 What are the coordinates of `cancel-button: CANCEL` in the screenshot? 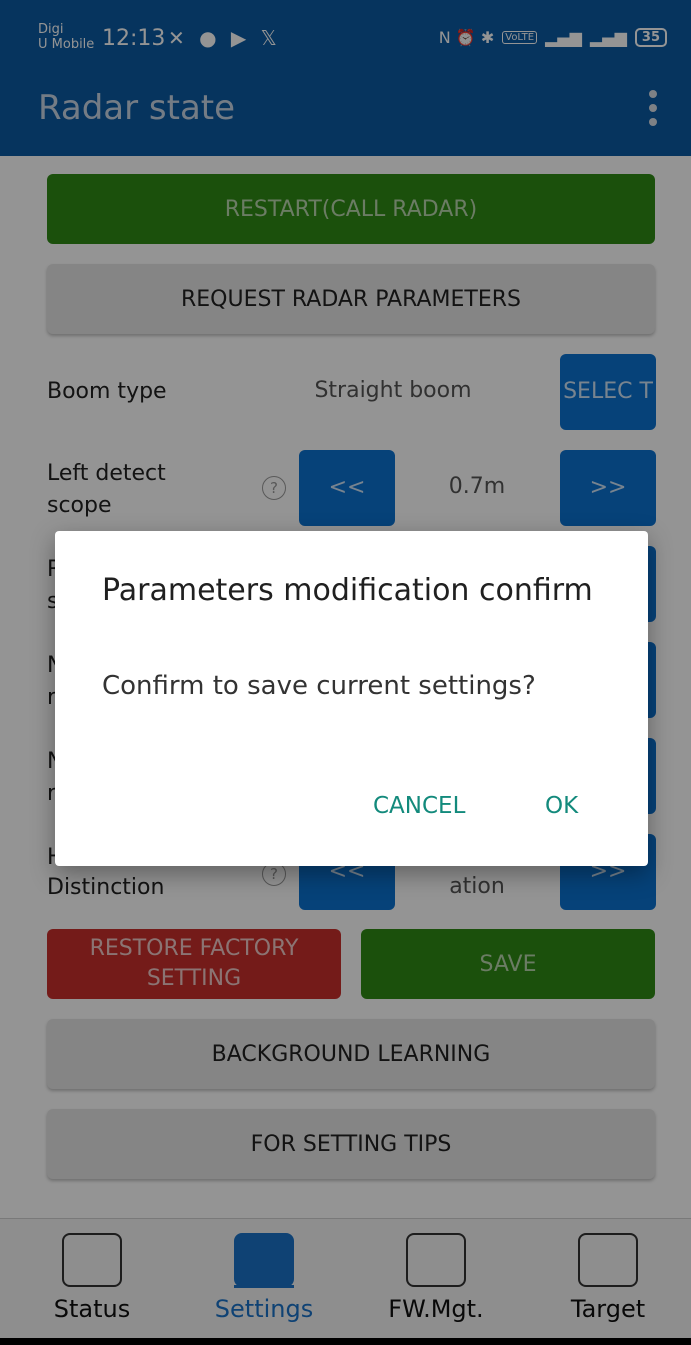 It's located at (419, 806).